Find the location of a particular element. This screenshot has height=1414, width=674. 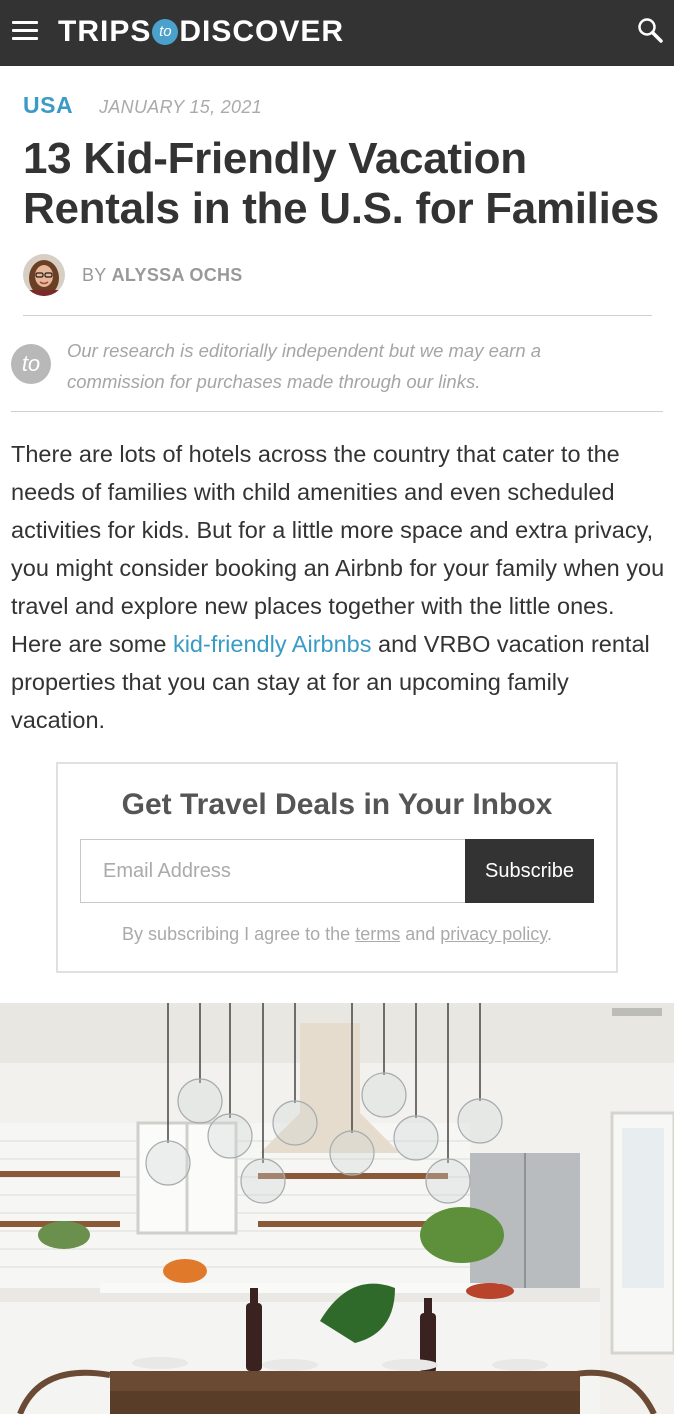

byline-prefix: BY is located at coordinates (94, 274).